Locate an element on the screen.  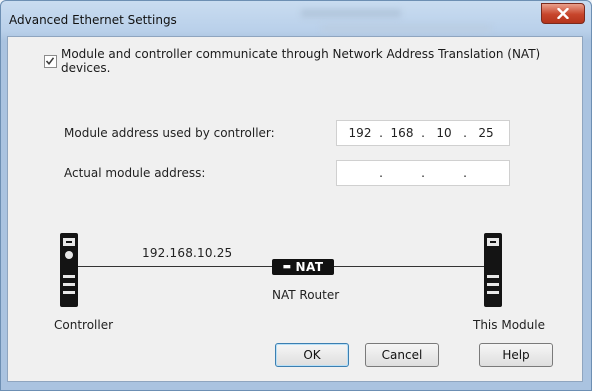
module-address-label: Module address used by controller: is located at coordinates (169, 133).